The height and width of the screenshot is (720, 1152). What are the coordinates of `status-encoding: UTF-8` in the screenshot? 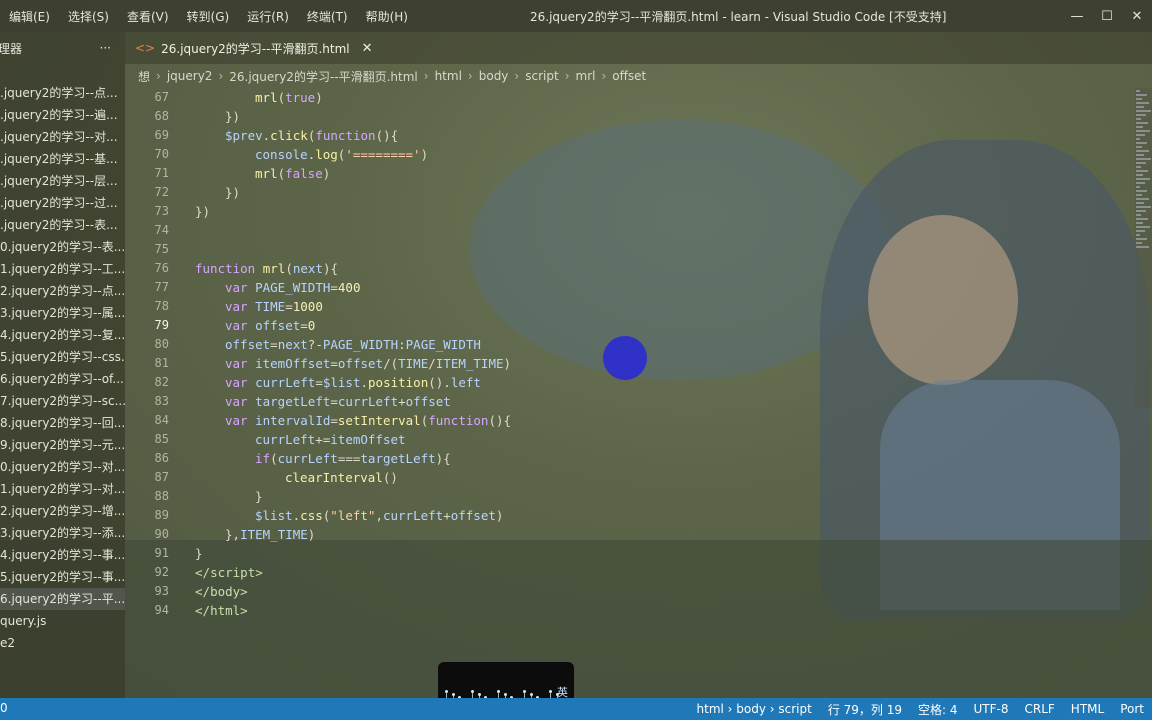 It's located at (991, 709).